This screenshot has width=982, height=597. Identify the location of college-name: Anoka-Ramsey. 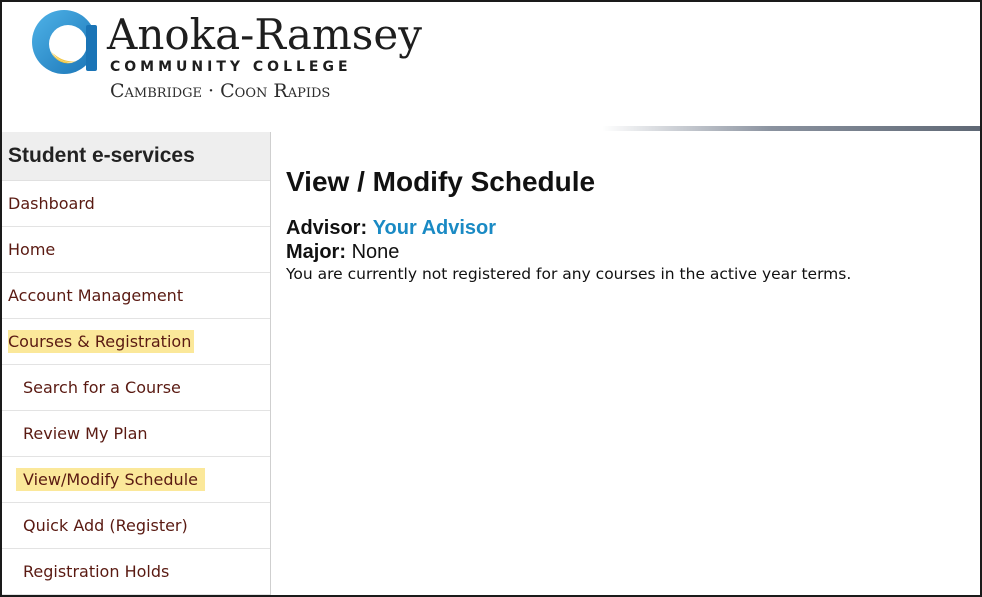
(264, 34).